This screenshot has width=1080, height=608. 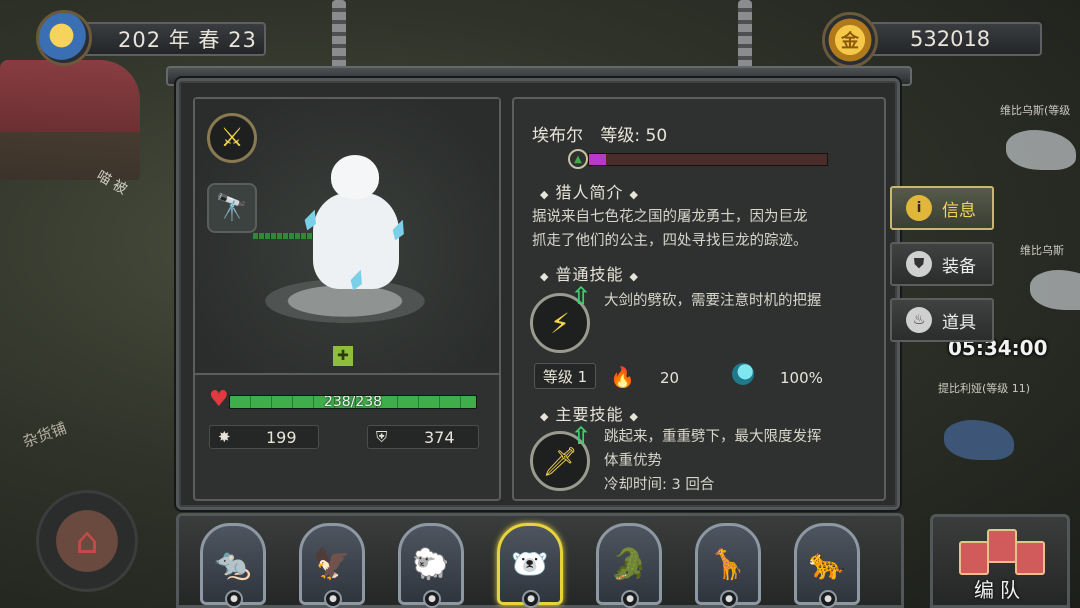 I want to click on attack-burst-icon: ✸, so click(x=224, y=437).